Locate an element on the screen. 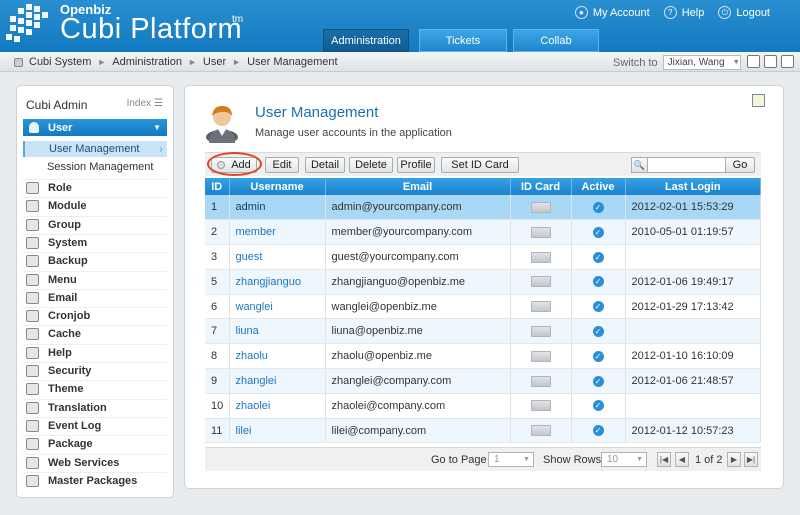  sidebar-item-package: Package is located at coordinates (95, 443).